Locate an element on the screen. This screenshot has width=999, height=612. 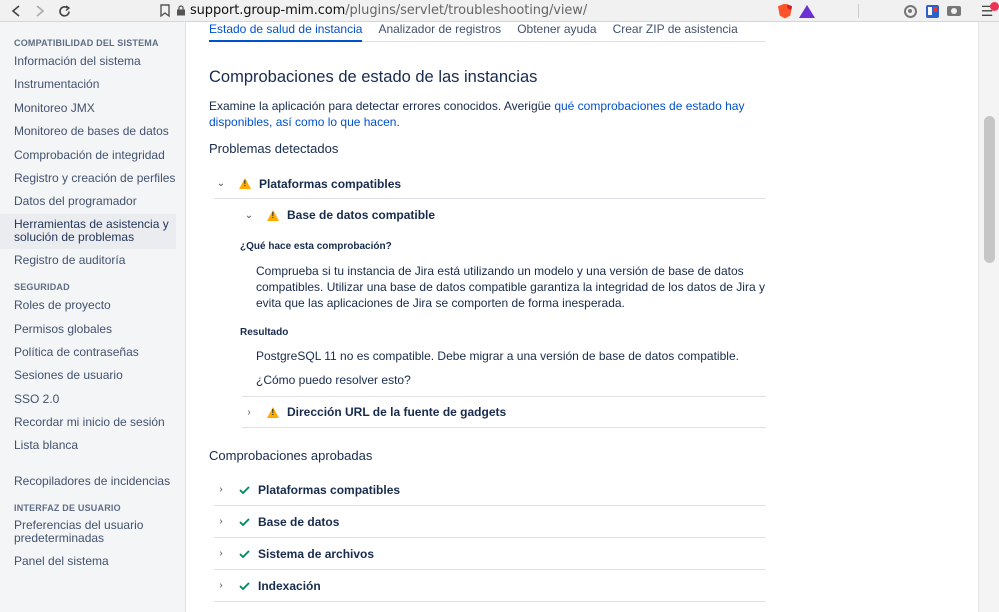
tab-instance-health: Estado de salud de instancia is located at coordinates (286, 32).